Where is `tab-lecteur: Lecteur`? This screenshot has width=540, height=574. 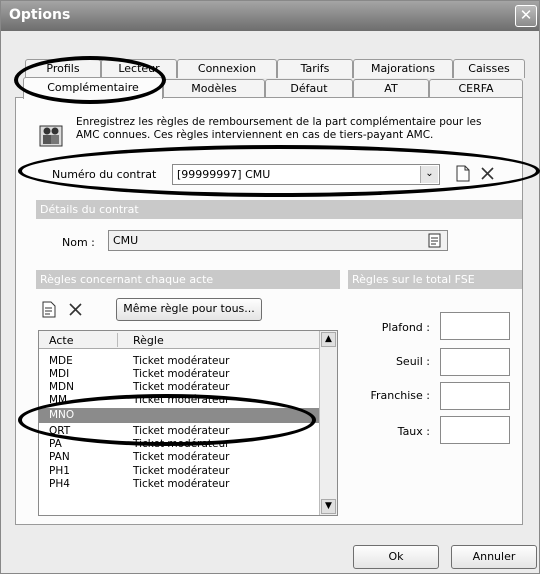
tab-lecteur: Lecteur is located at coordinates (139, 68).